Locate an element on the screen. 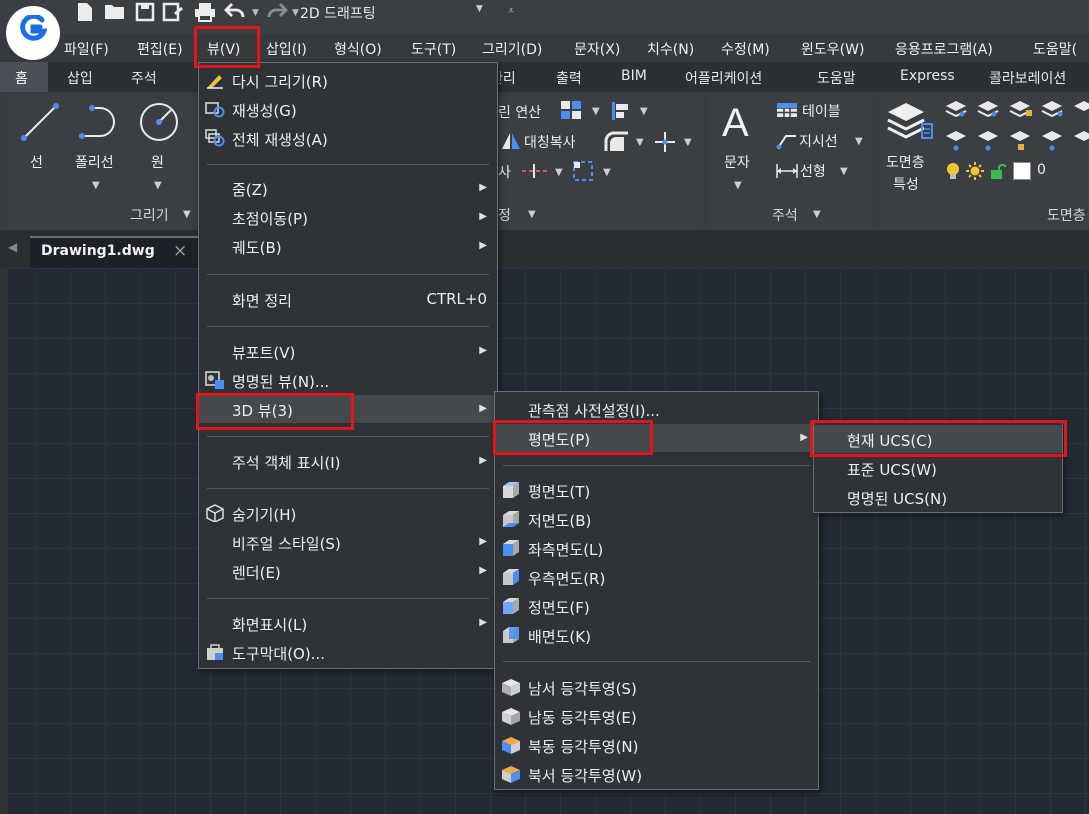 This screenshot has width=1089, height=814. modify-panel-expand-icon: ▼ is located at coordinates (532, 214).